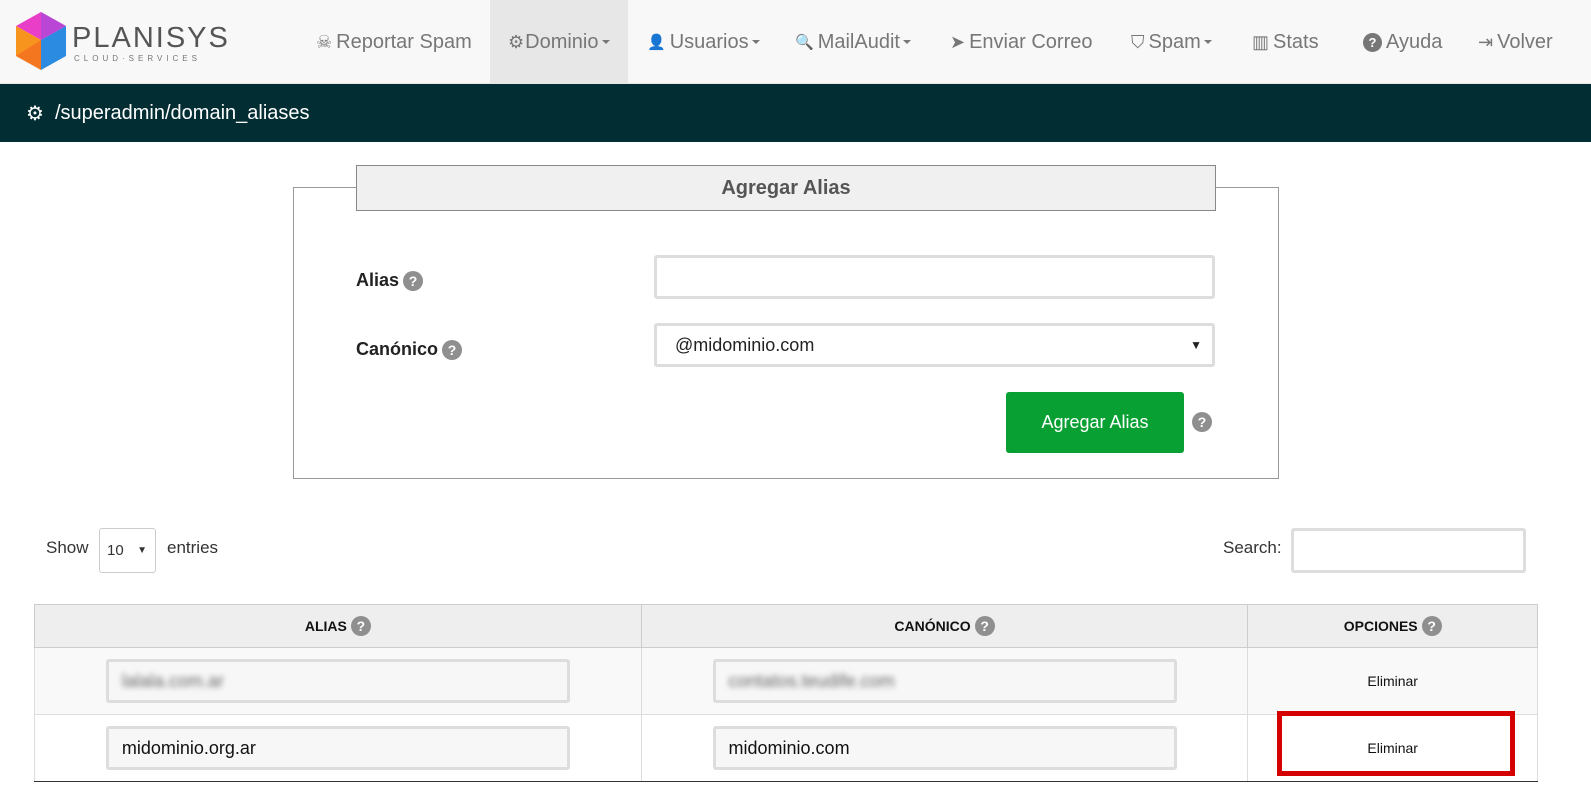  What do you see at coordinates (811, 680) in the screenshot?
I see `canonico-value: contatos.teudife.com` at bounding box center [811, 680].